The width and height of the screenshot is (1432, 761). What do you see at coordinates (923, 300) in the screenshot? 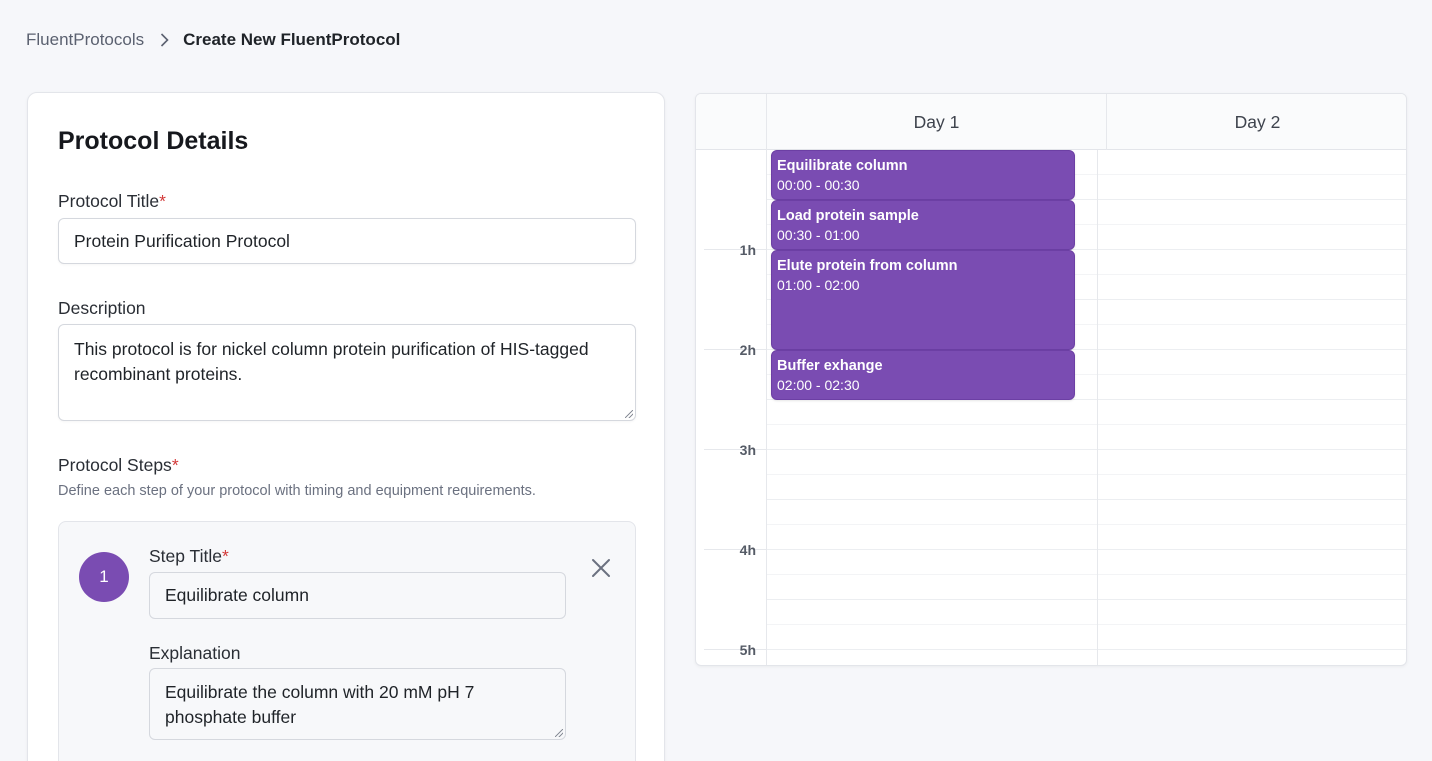
I see `calendar-event: Elute protein from column 01:00 - 02:00` at bounding box center [923, 300].